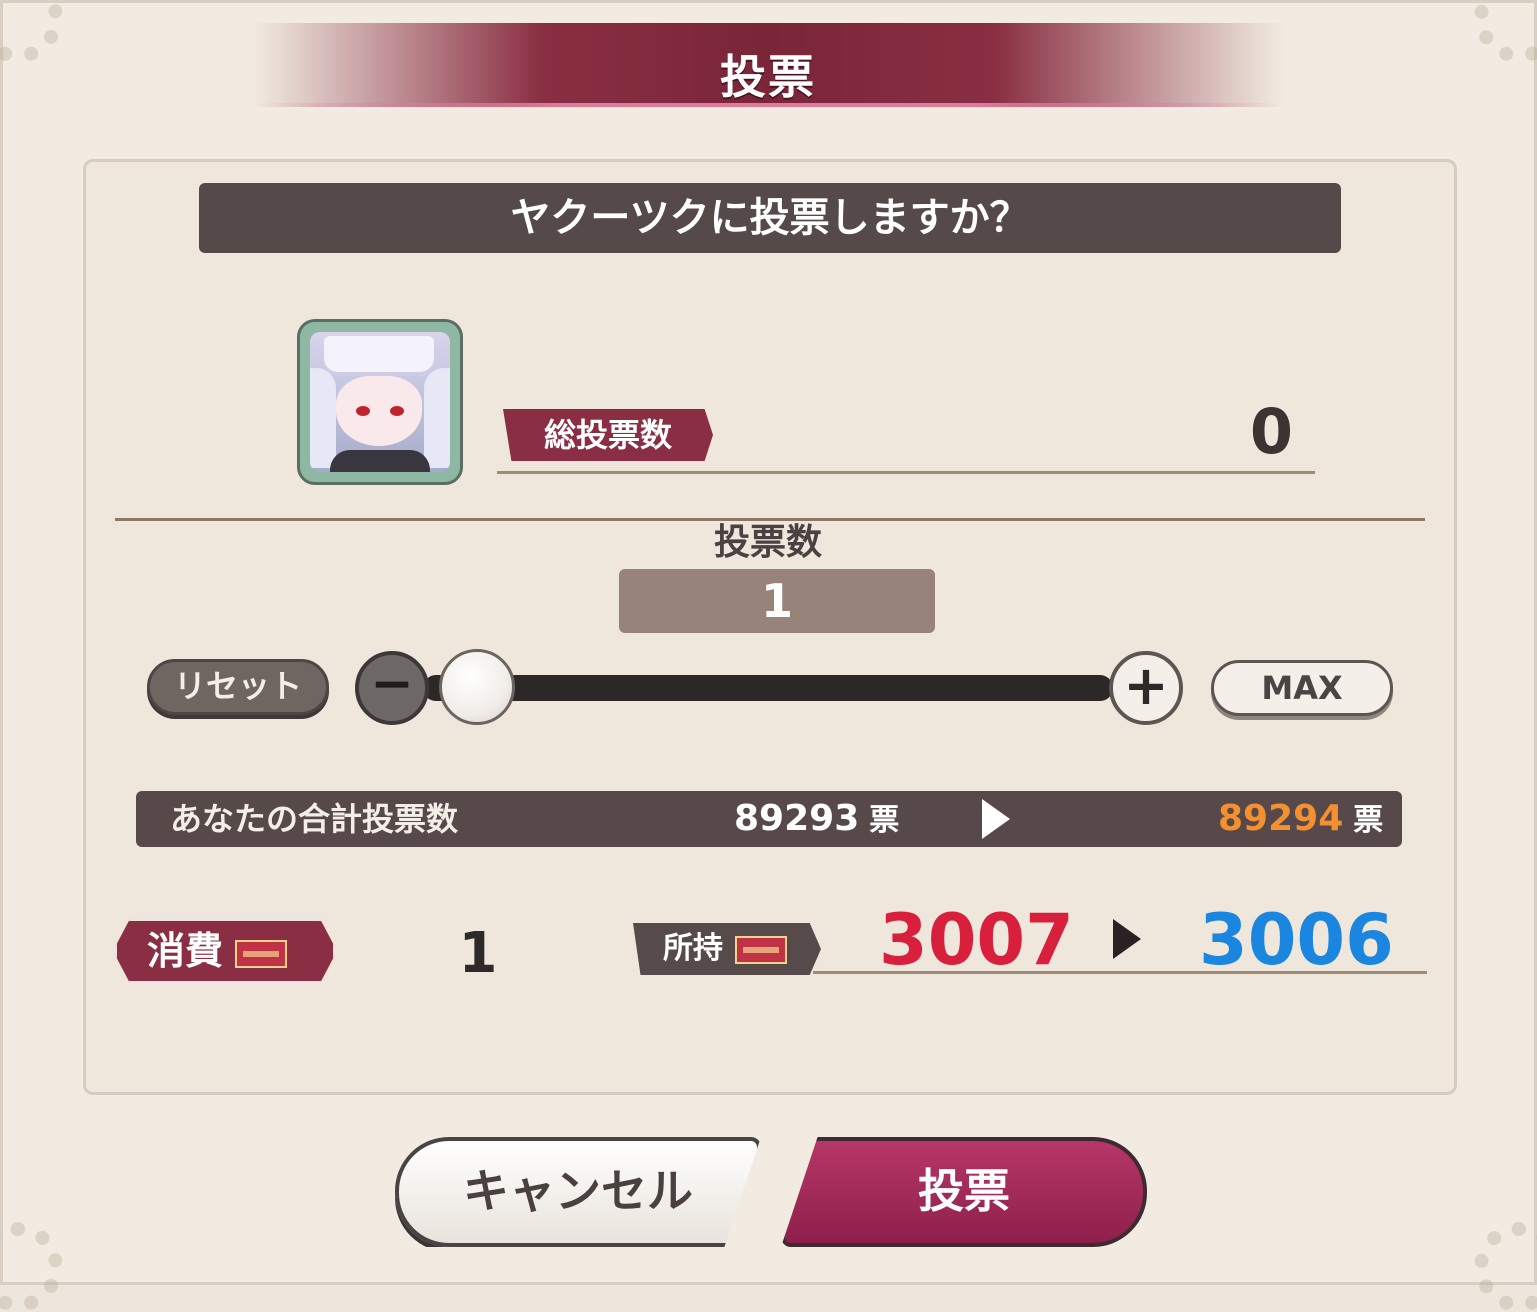  What do you see at coordinates (478, 953) in the screenshot?
I see `consume-value: 1` at bounding box center [478, 953].